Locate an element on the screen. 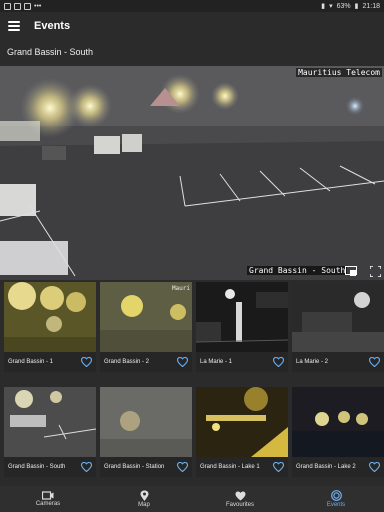  app-bar: Events is located at coordinates (192, 26).